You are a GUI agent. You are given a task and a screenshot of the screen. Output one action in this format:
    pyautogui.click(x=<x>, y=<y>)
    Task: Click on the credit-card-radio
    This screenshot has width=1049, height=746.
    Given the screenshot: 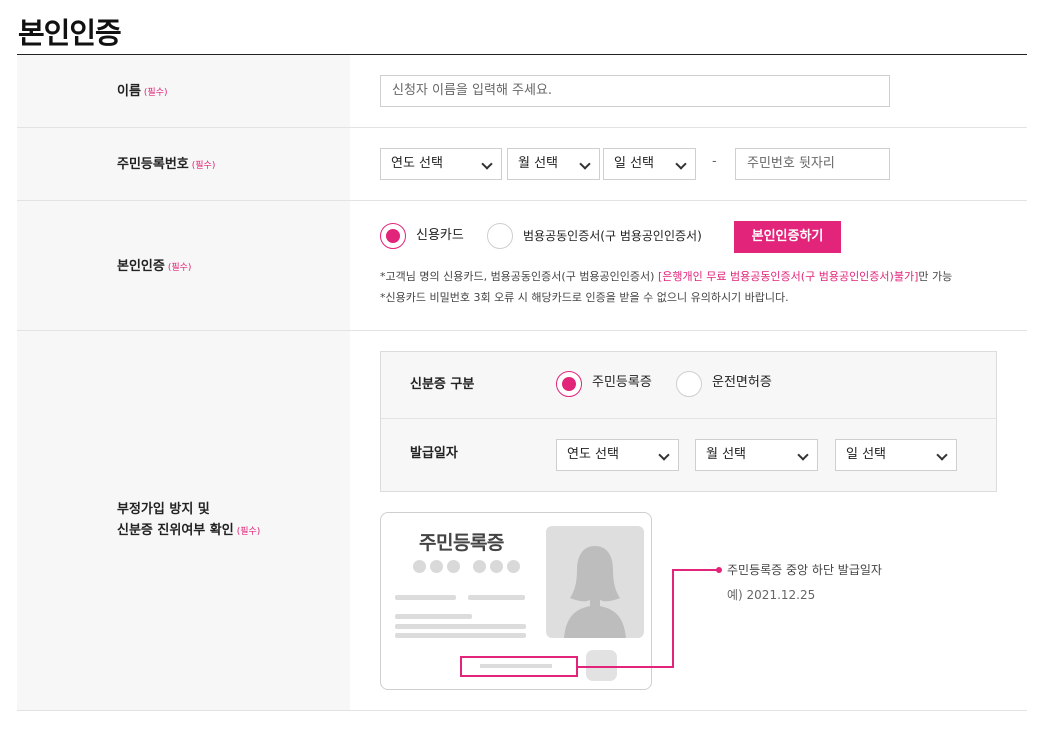 What is the action you would take?
    pyautogui.click(x=393, y=236)
    